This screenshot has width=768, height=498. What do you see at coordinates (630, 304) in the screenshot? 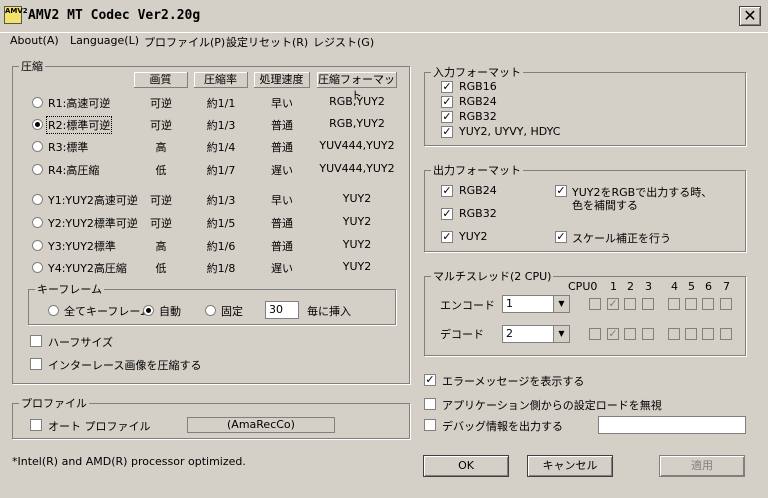
I see `encode-cpu2-checkbox` at bounding box center [630, 304].